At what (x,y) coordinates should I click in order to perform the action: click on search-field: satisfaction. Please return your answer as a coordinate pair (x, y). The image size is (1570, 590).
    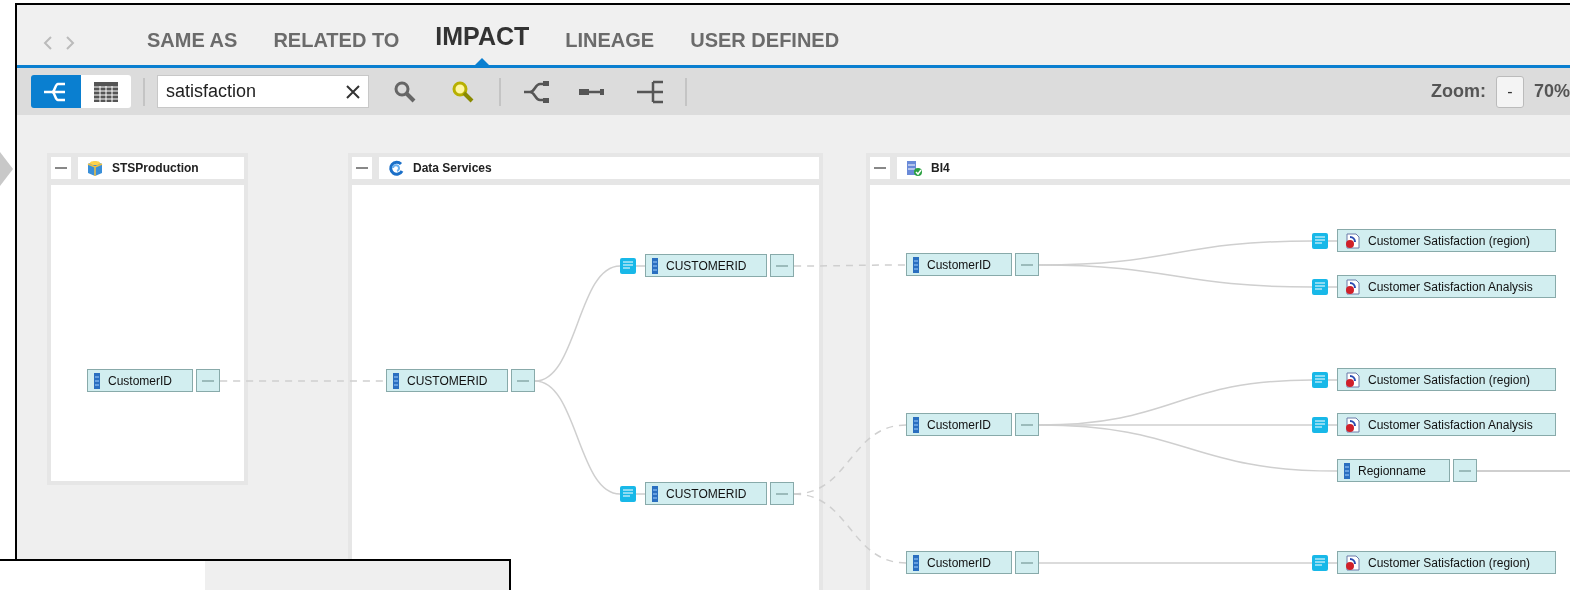
    Looking at the image, I should click on (263, 91).